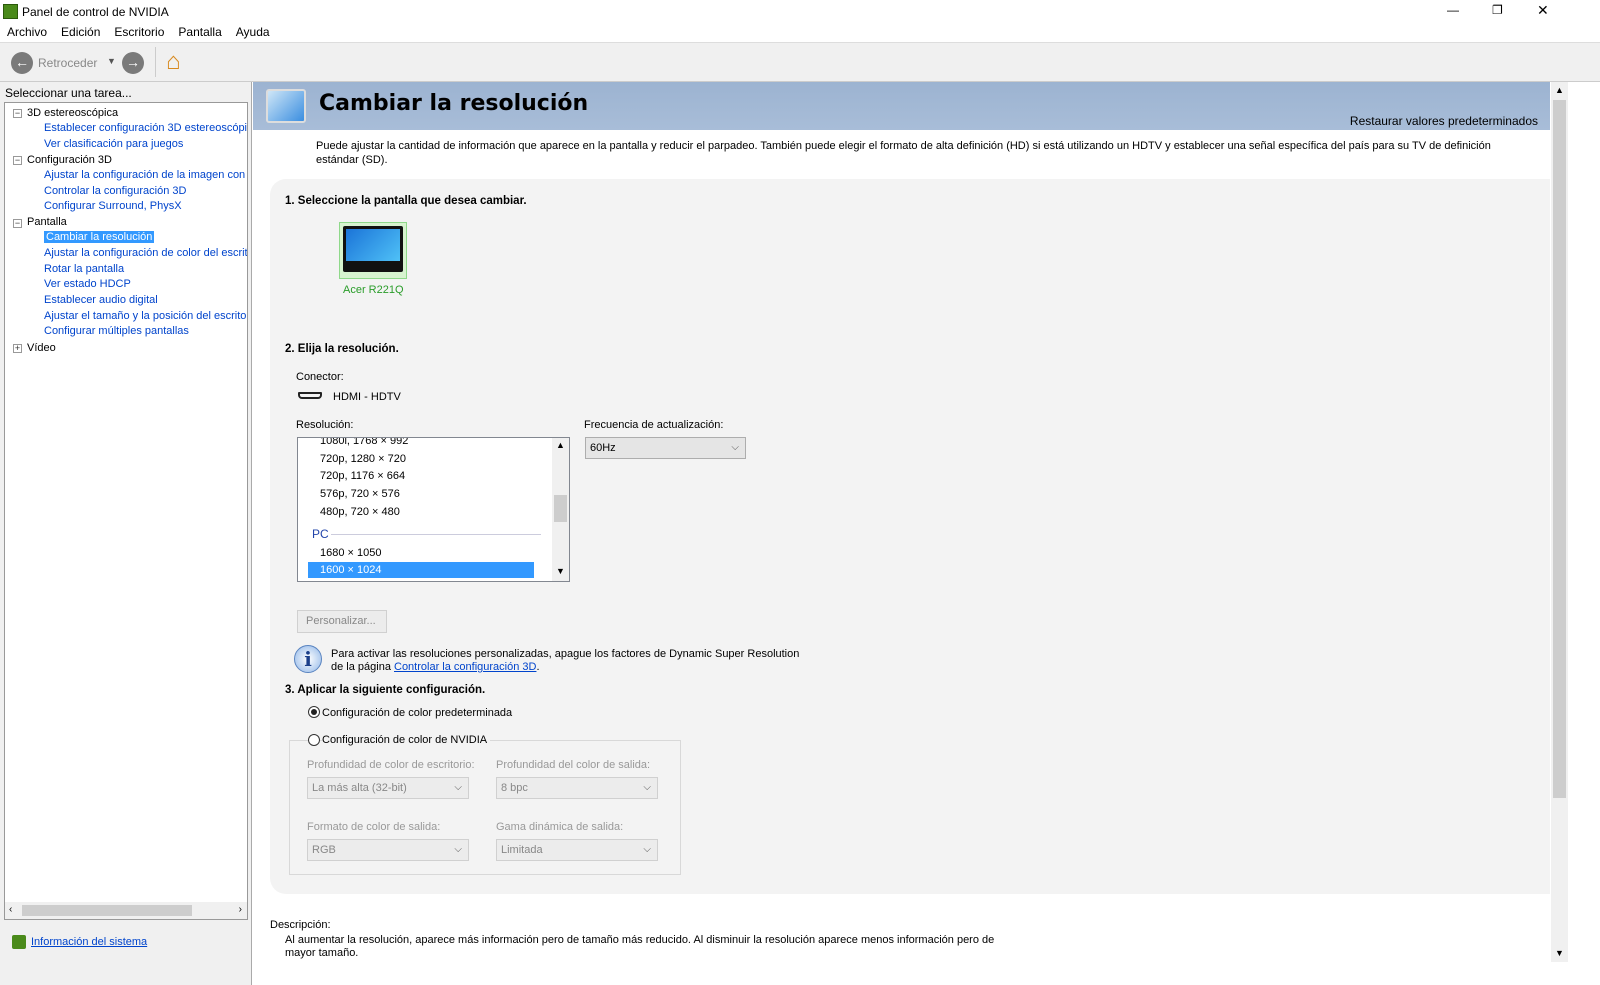  Describe the element at coordinates (314, 740) in the screenshot. I see `nvidia-color-radio` at that location.